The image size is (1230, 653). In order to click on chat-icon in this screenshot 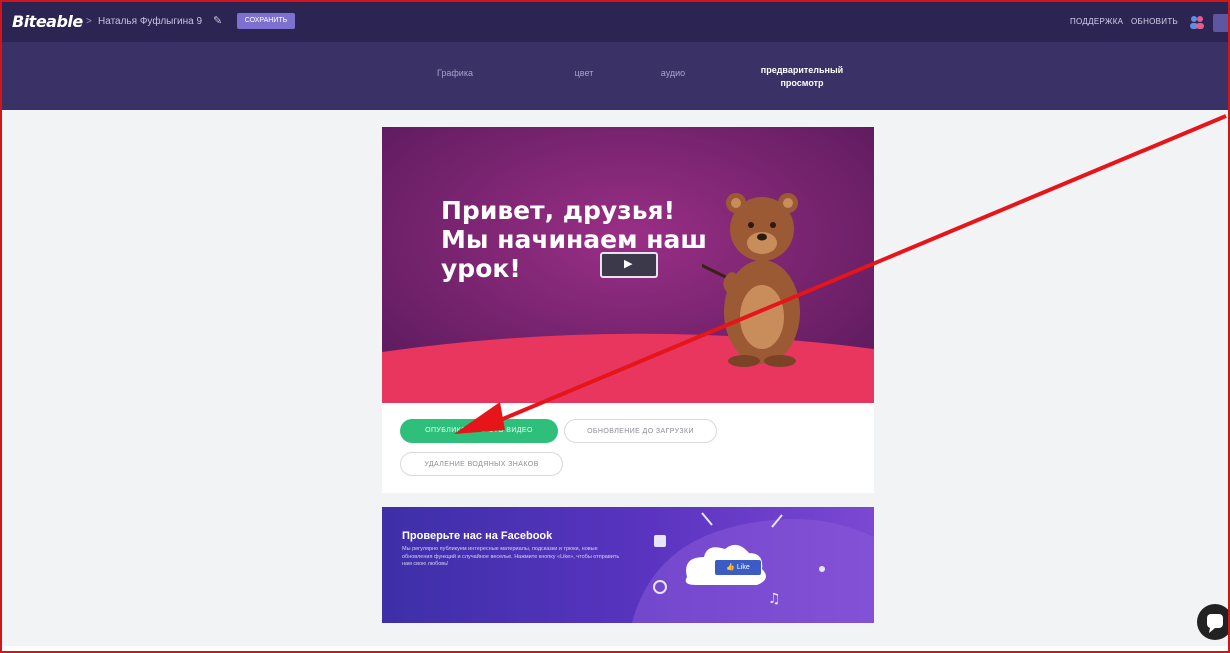, I will do `click(1212, 622)`.